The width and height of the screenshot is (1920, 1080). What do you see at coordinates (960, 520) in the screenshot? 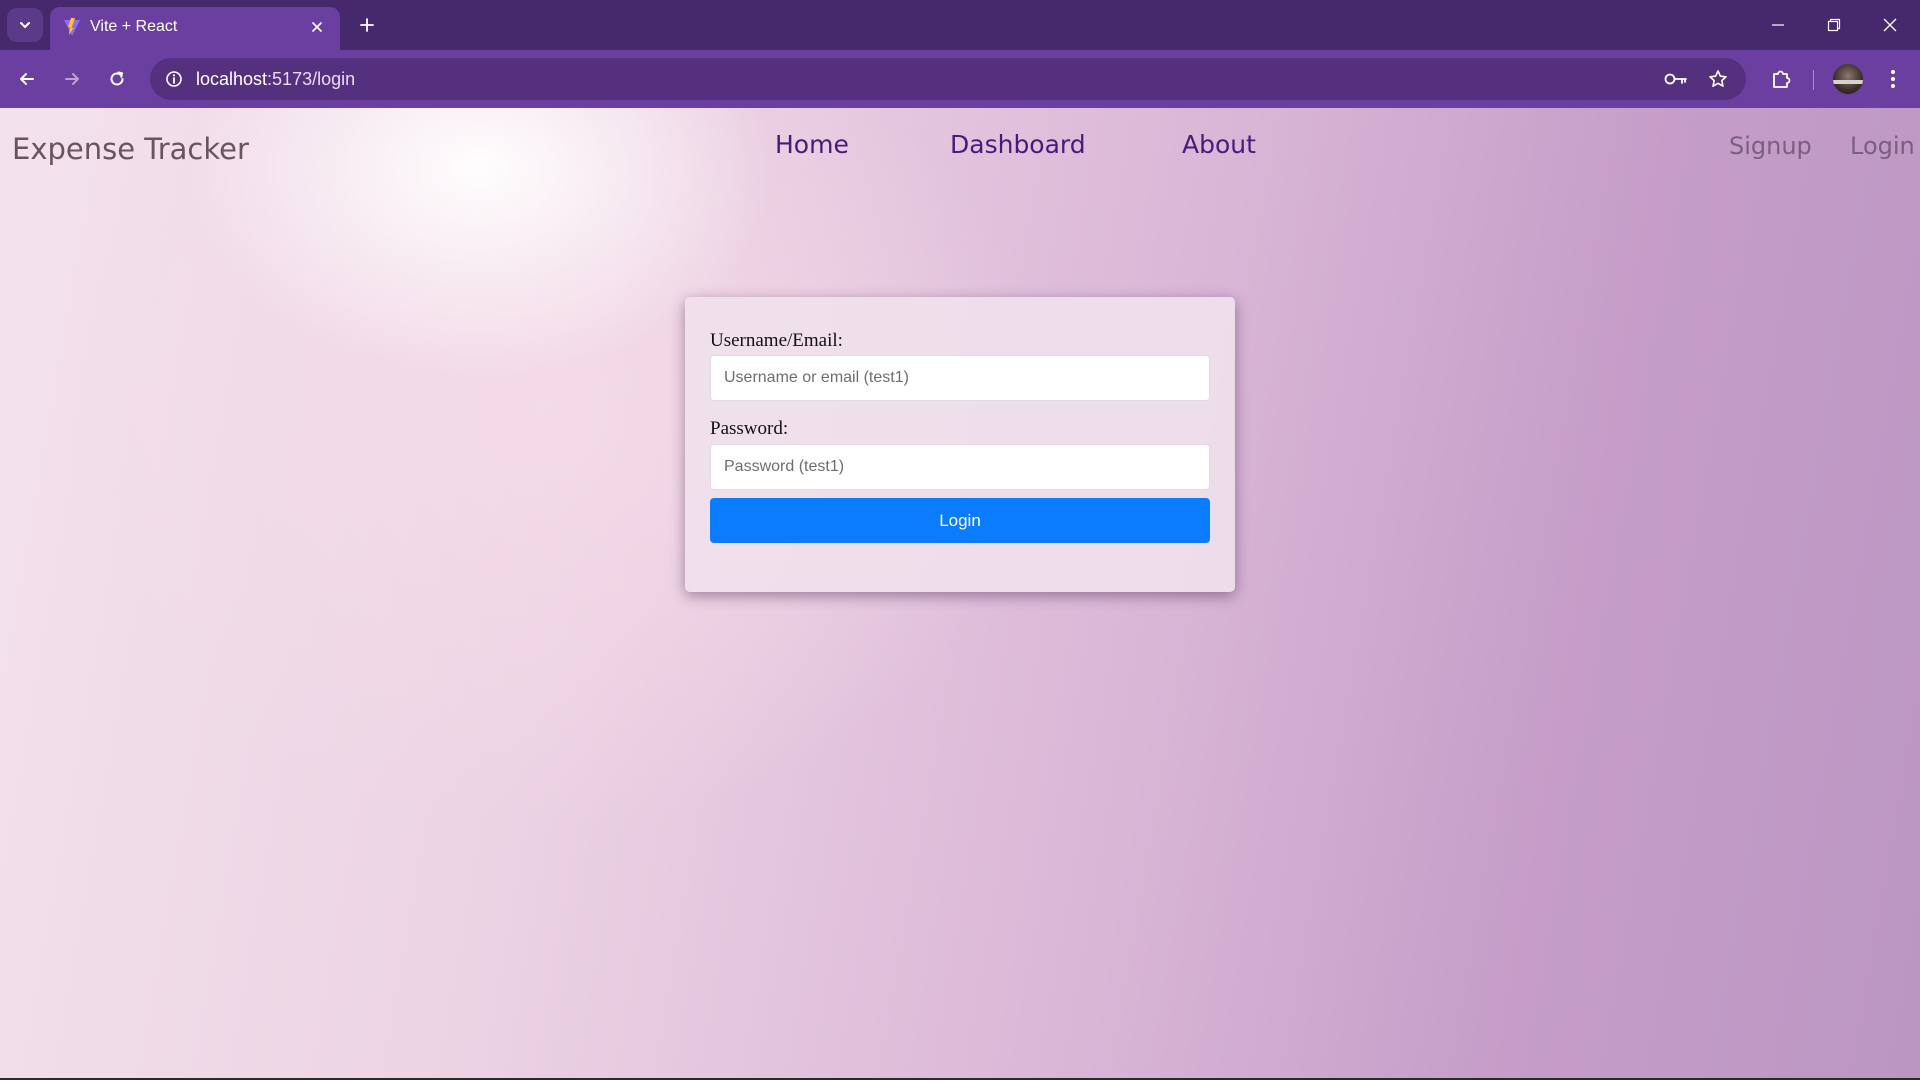
I see `login-submit-button: Login` at bounding box center [960, 520].